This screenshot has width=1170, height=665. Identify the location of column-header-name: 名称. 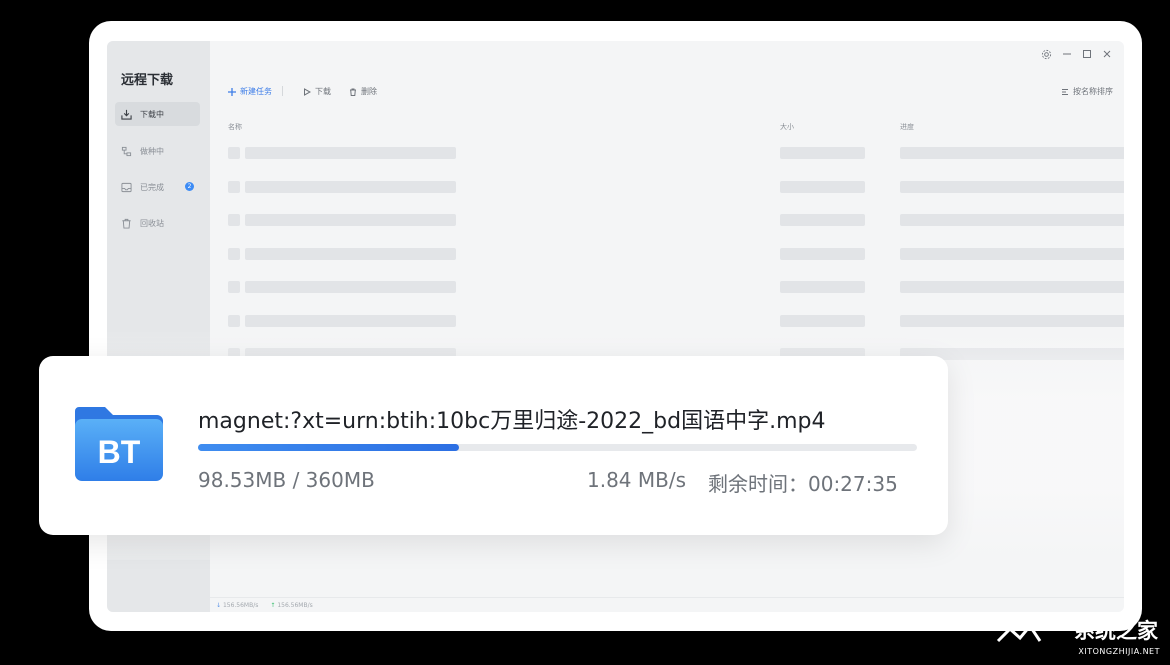
(235, 127).